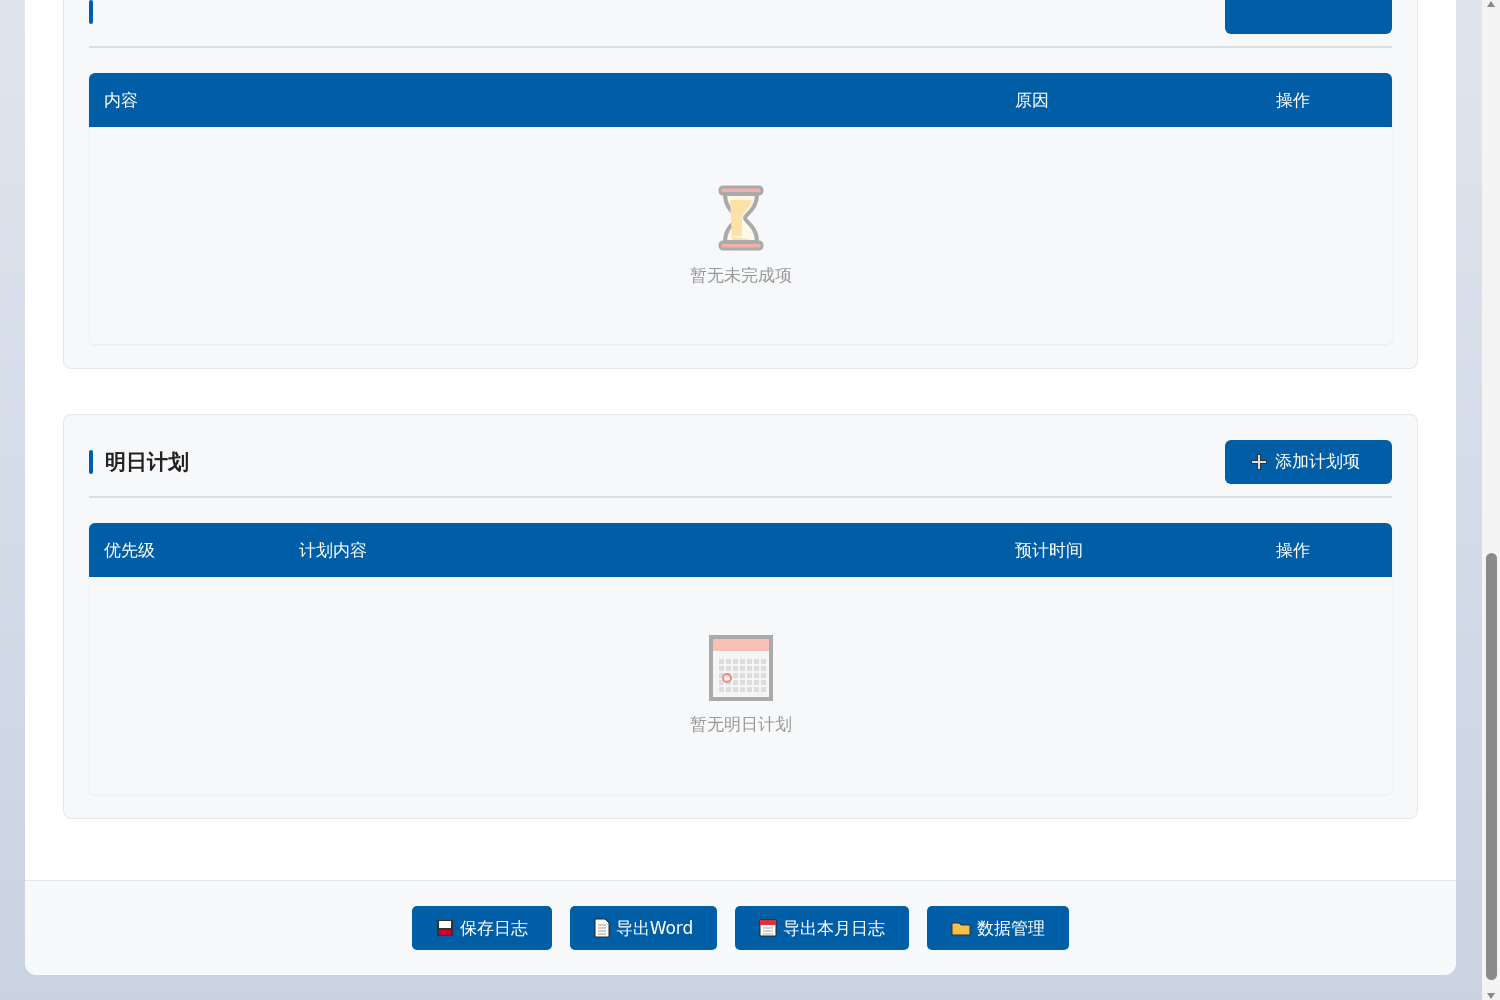  Describe the element at coordinates (740, 724) in the screenshot. I see `empty-state-text: 暂无明日计划` at that location.